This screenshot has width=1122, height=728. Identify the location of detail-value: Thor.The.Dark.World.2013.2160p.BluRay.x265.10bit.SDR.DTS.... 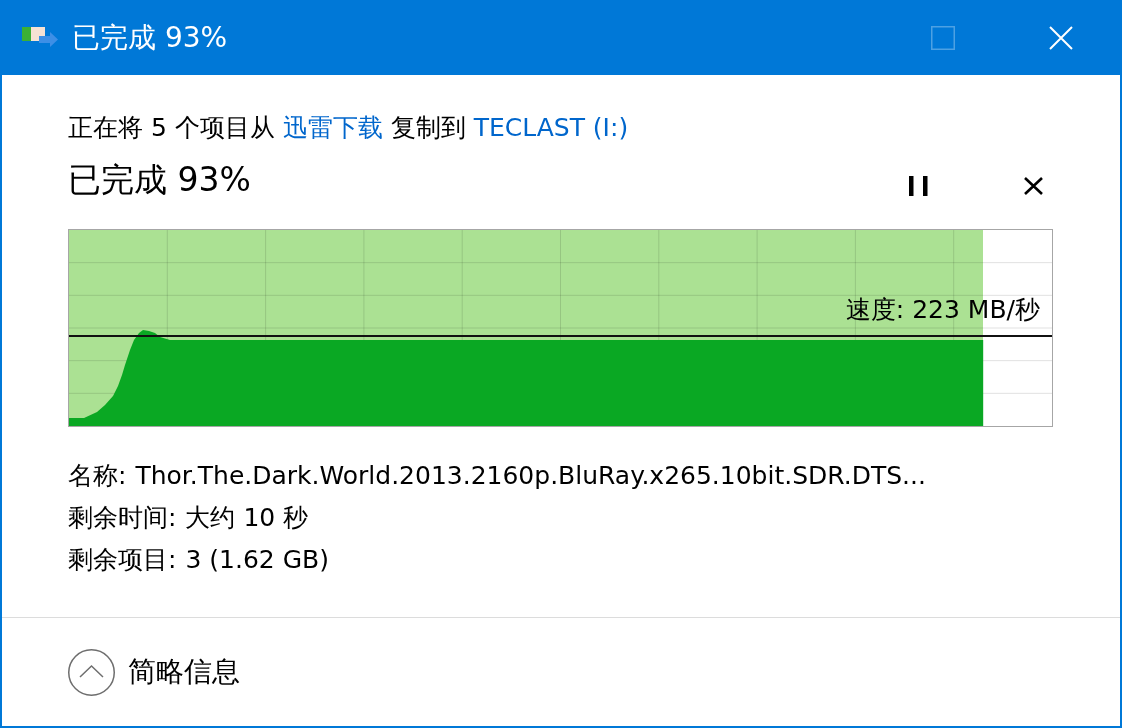
(530, 476).